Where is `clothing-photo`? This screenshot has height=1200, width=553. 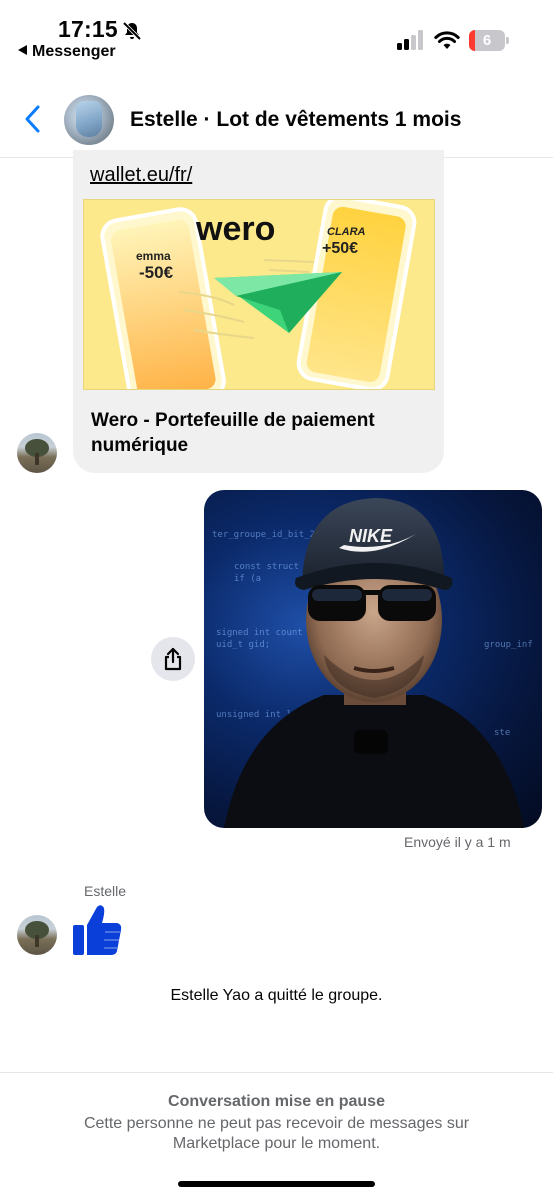
clothing-photo is located at coordinates (89, 119).